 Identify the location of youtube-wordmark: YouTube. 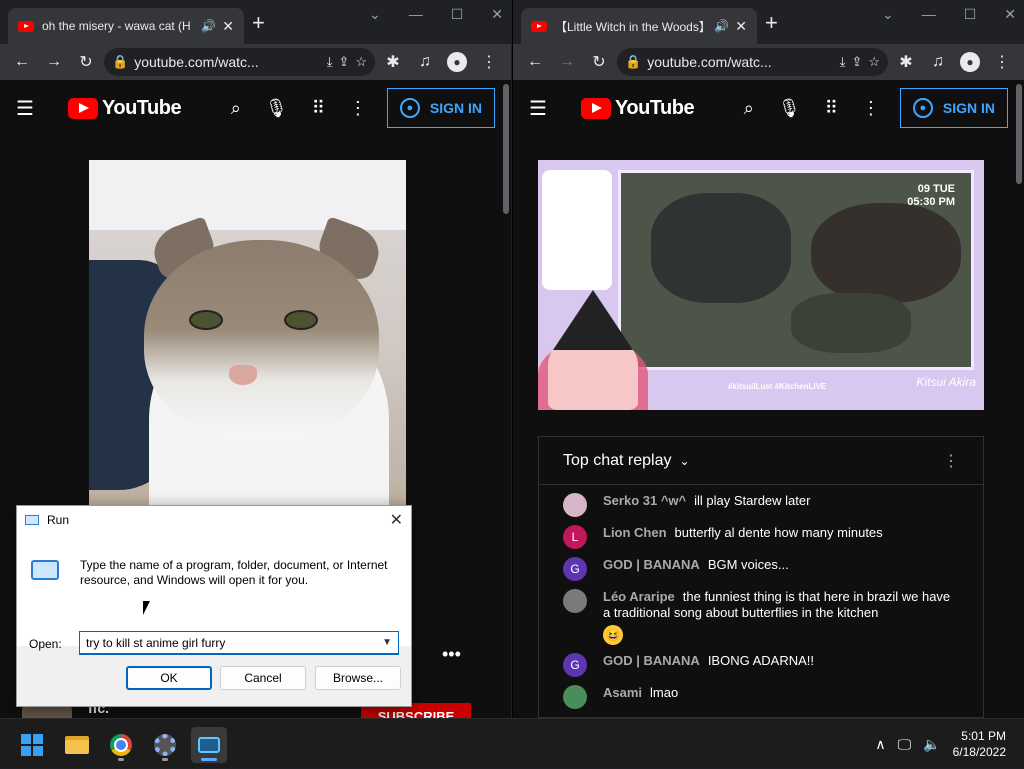
(142, 107).